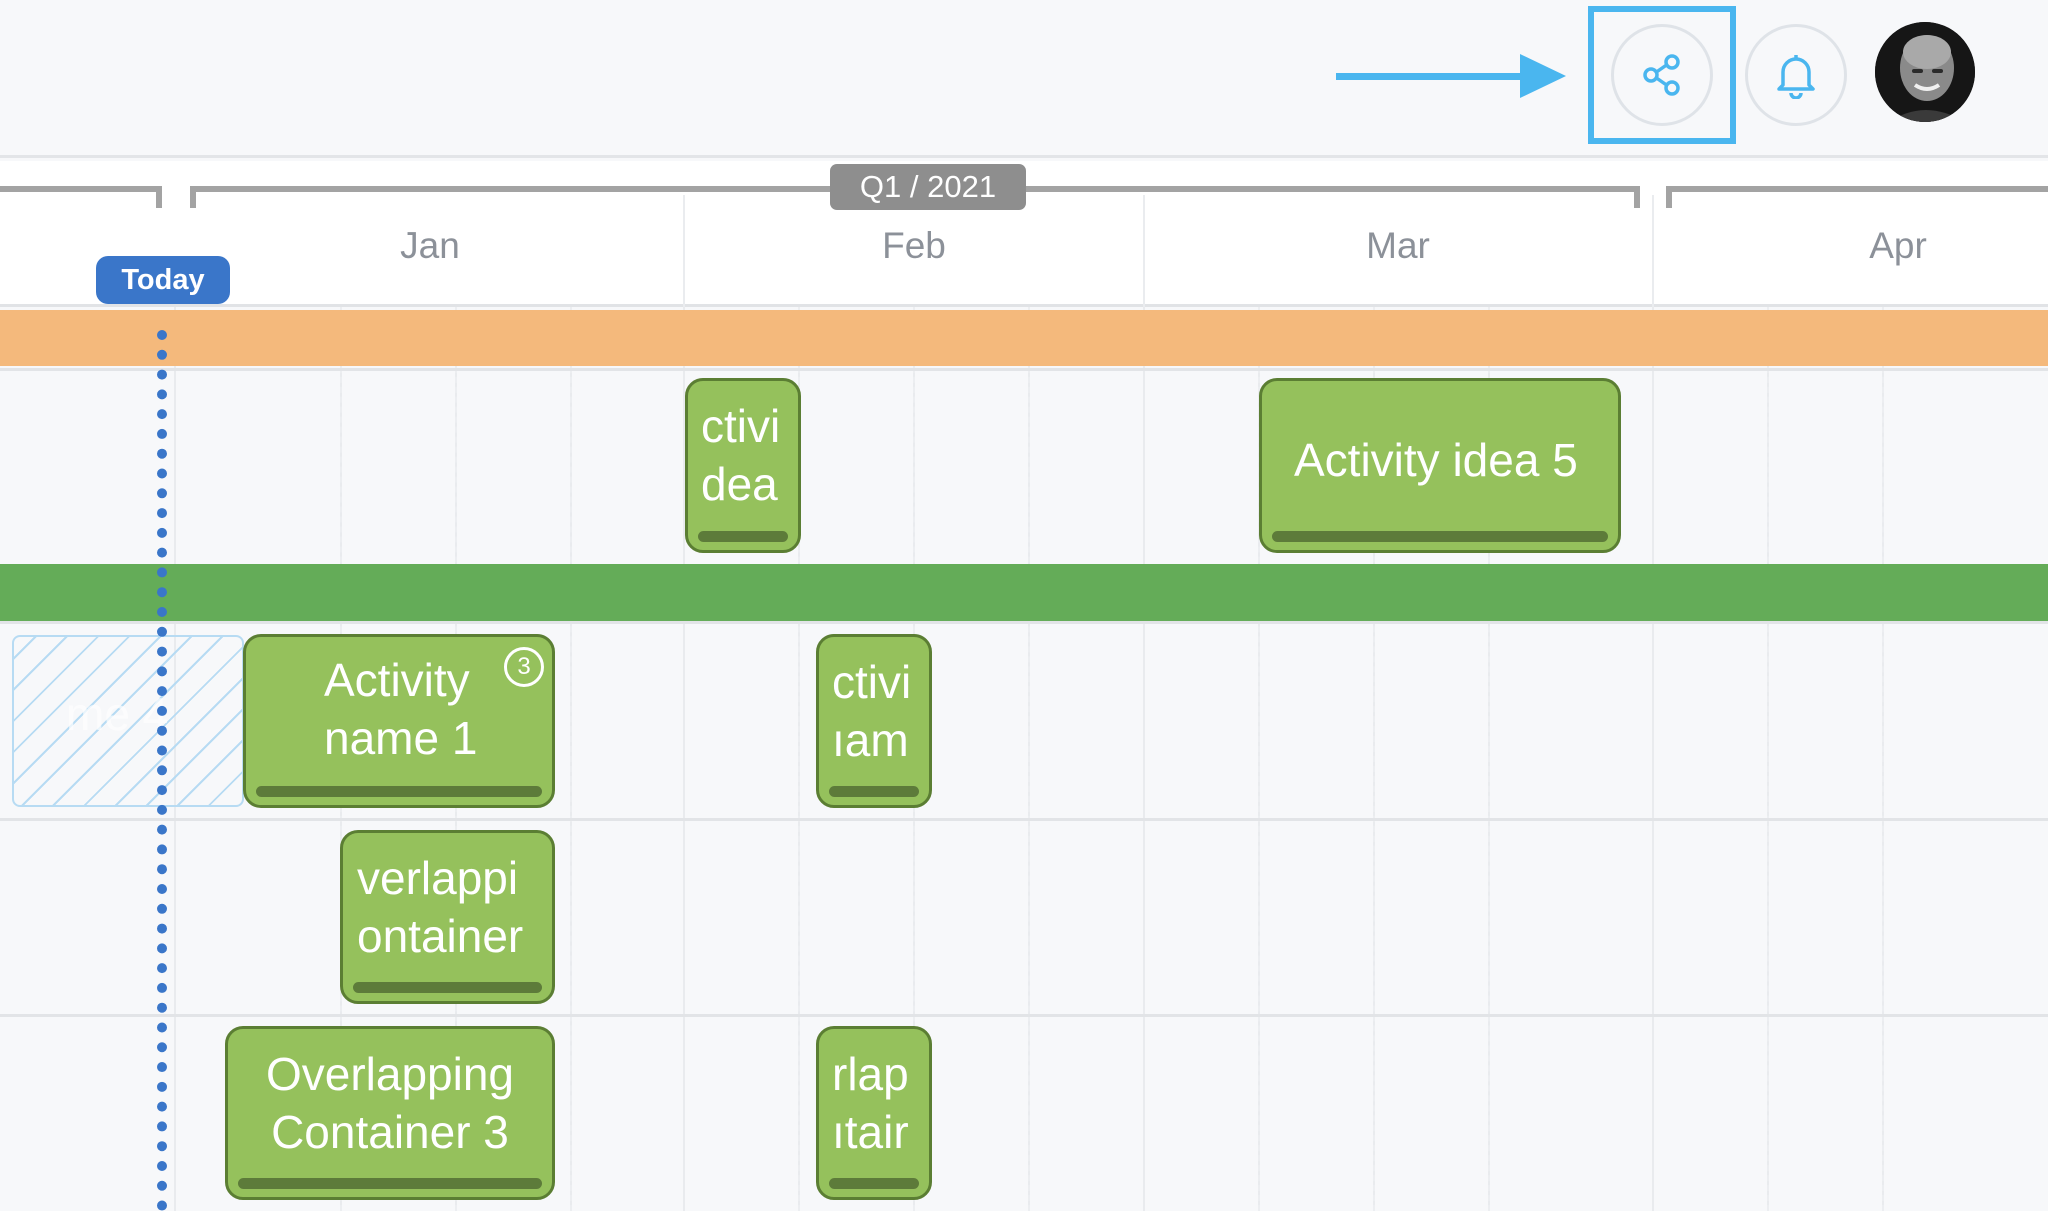 The height and width of the screenshot is (1211, 2048). I want to click on activity-card-overlapping-2: verlappi ontainer, so click(447, 917).